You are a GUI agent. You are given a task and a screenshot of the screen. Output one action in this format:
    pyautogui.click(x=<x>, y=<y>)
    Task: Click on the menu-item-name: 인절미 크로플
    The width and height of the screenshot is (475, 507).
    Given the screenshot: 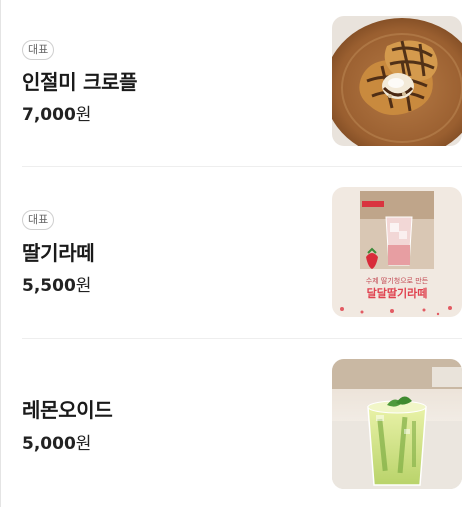 What is the action you would take?
    pyautogui.click(x=80, y=82)
    